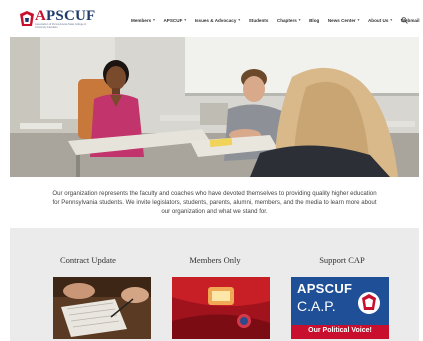  What do you see at coordinates (218, 20) in the screenshot?
I see `nav-item-issues-advocacy: Issues & Advocacy ▾` at bounding box center [218, 20].